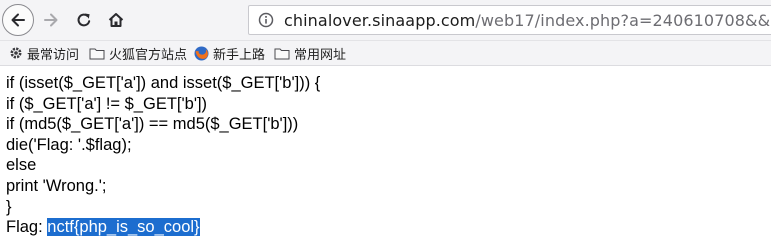 This screenshot has width=771, height=249. What do you see at coordinates (56, 185) in the screenshot?
I see `code-line: print 'Wrong.';` at bounding box center [56, 185].